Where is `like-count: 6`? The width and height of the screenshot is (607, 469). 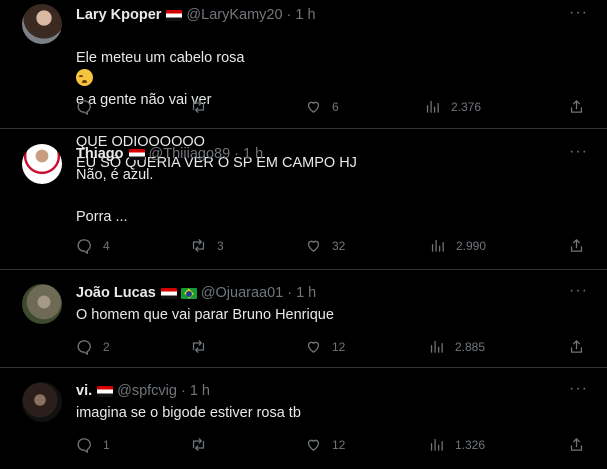
like-count: 6 is located at coordinates (335, 106).